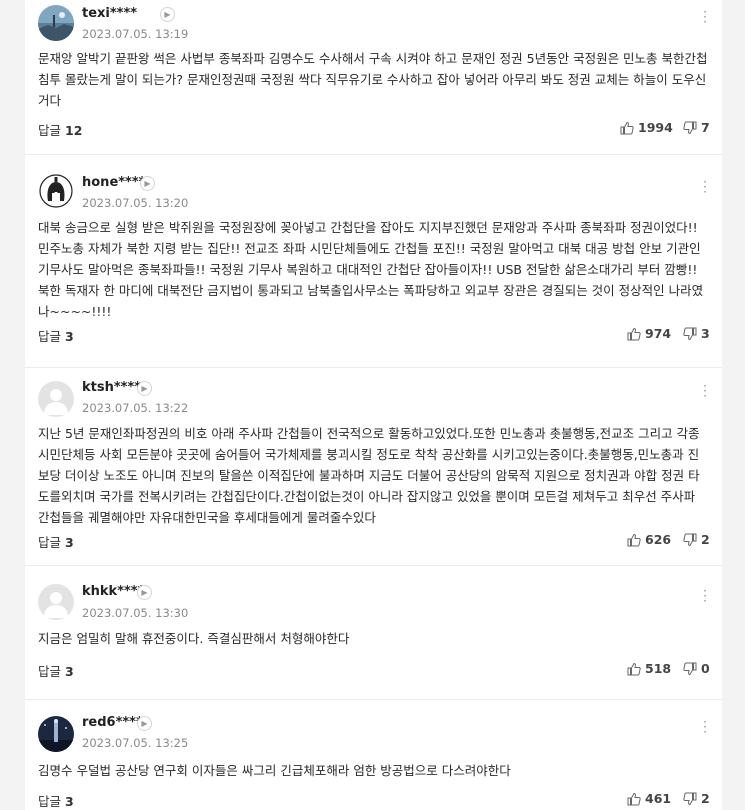 This screenshot has width=745, height=810. Describe the element at coordinates (655, 127) in the screenshot. I see `like-count: 1994` at that location.